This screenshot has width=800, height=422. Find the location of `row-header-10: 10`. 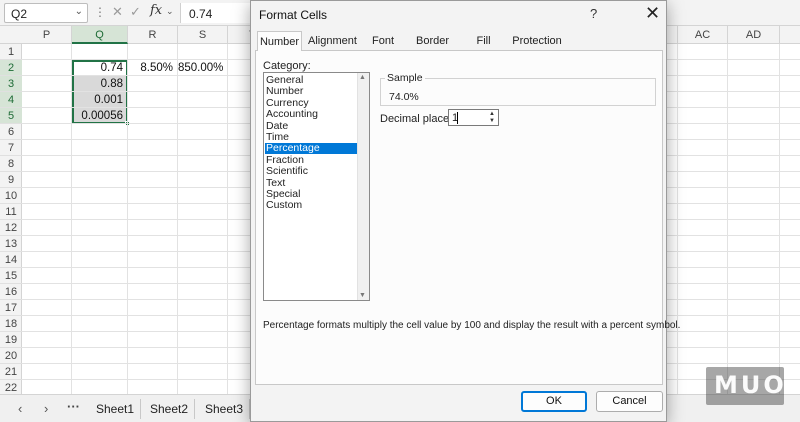

row-header-10: 10 is located at coordinates (11, 196).